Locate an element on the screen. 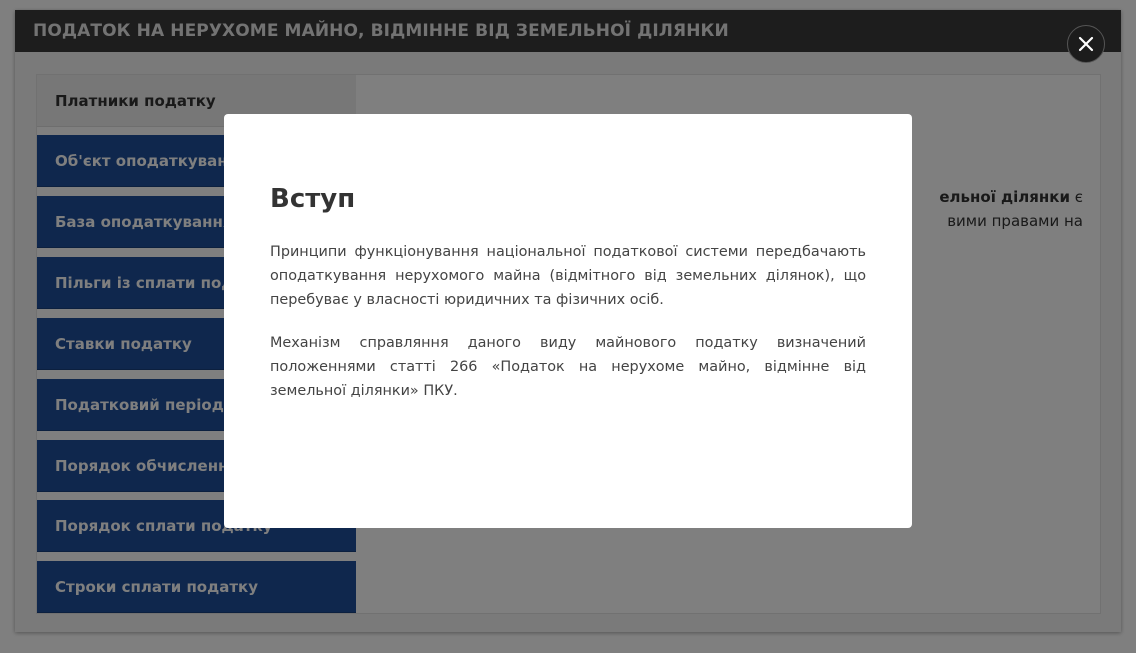 The width and height of the screenshot is (1136, 653). close-button is located at coordinates (1086, 44).